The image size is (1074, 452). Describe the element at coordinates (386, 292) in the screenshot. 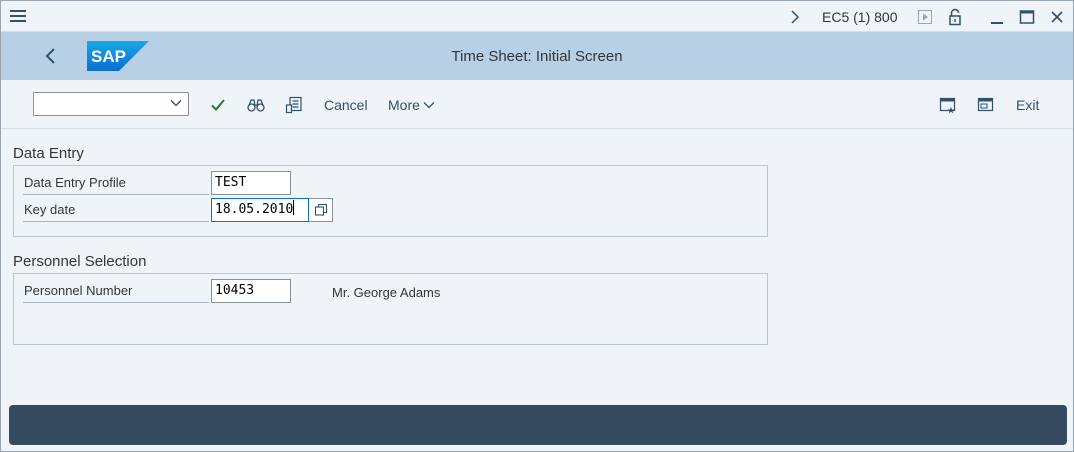

I see `personnel-name: Mr. George Adams` at that location.